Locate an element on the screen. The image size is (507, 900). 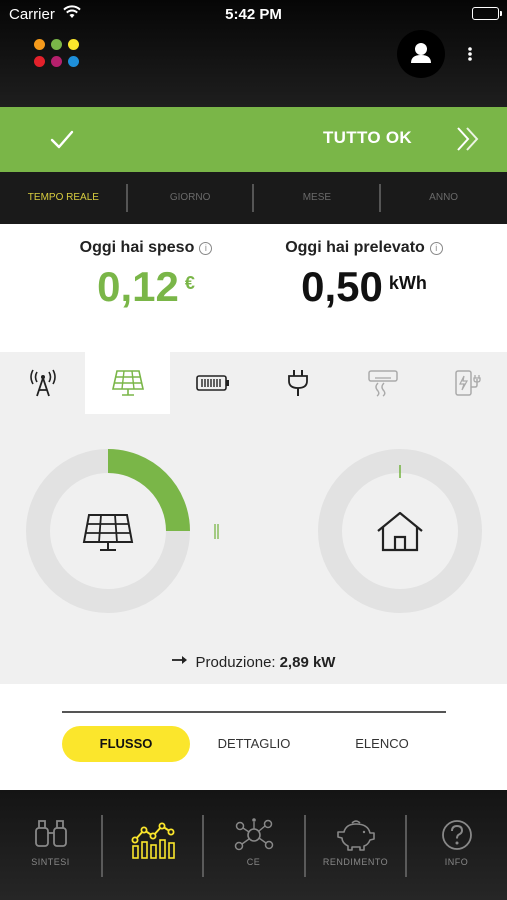
piggy-bank-icon is located at coordinates (355, 835).